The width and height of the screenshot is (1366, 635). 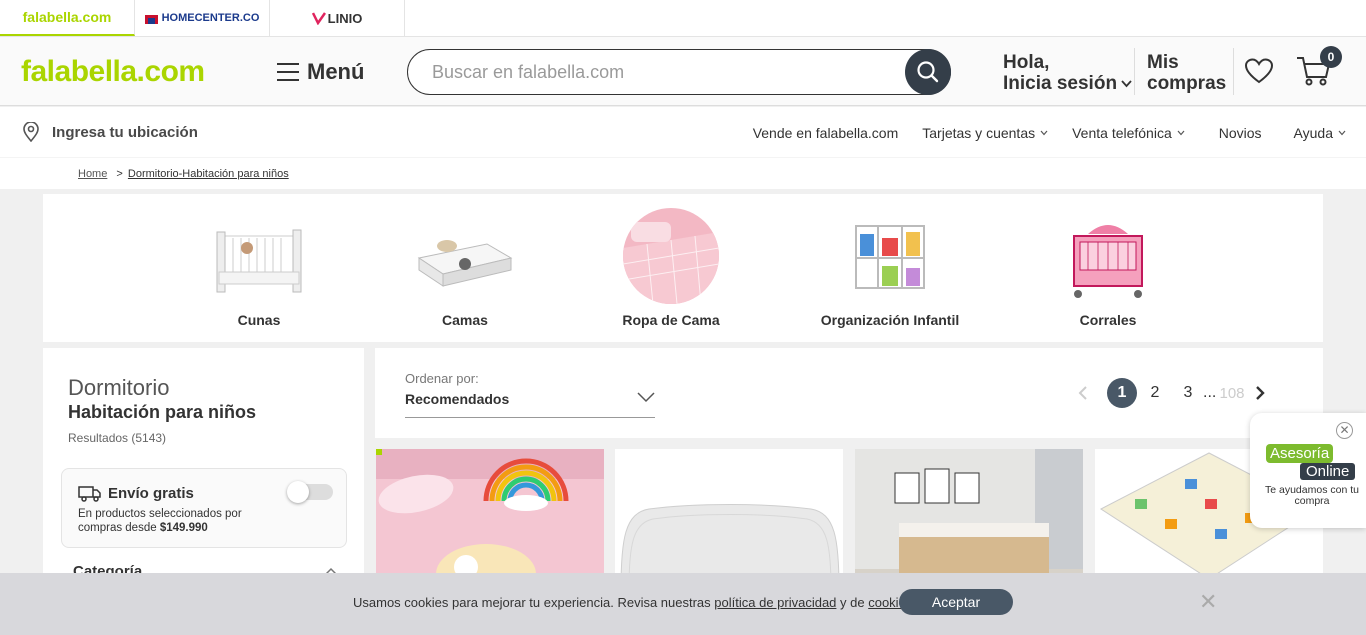 What do you see at coordinates (151, 493) in the screenshot?
I see `free-shipping-label: Envío gratis` at bounding box center [151, 493].